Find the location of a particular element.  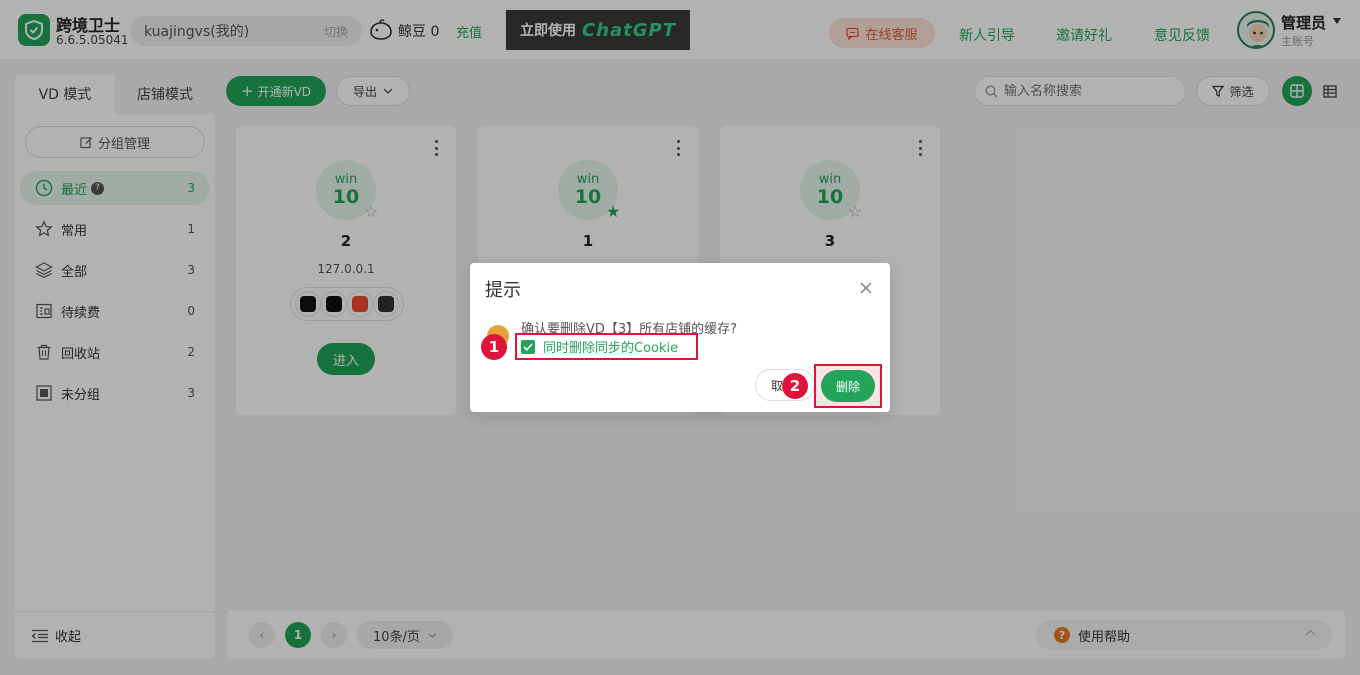

delete-button: 删除 is located at coordinates (848, 386).